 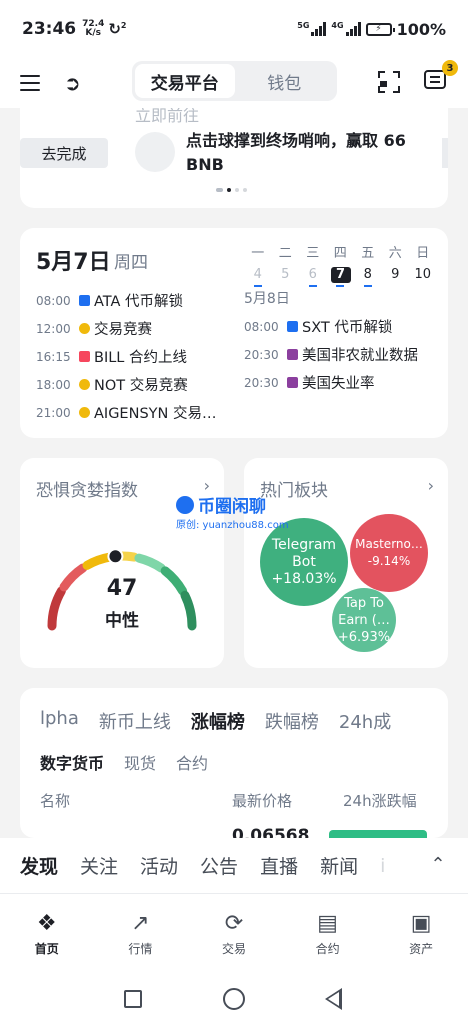 What do you see at coordinates (267, 299) in the screenshot?
I see `next-date: 5月8日` at bounding box center [267, 299].